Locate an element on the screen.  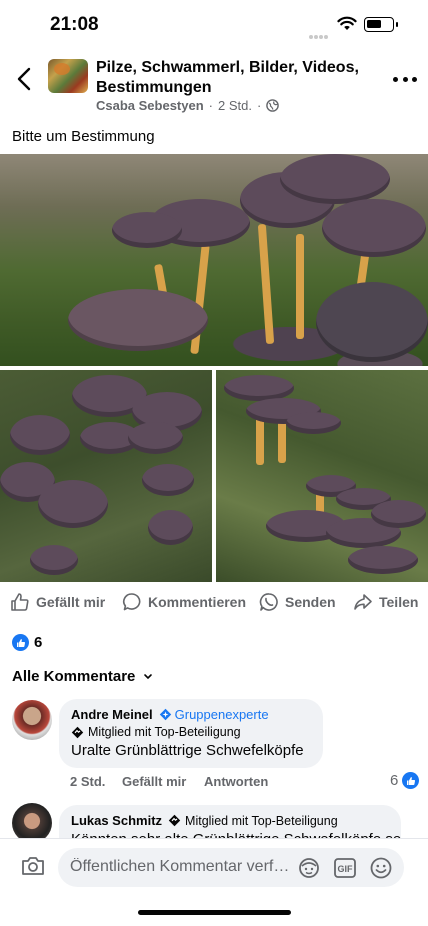
reaction-count: 6 is located at coordinates (38, 642).